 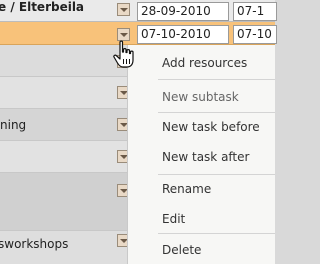 What do you see at coordinates (201, 63) in the screenshot?
I see `menu-item-add-resources: Add resources` at bounding box center [201, 63].